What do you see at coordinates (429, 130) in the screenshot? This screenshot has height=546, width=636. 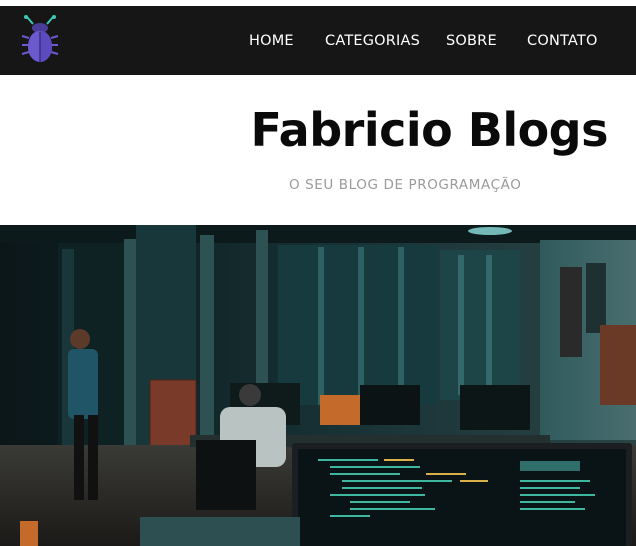 I see `site-title: Fabricio Blogs` at bounding box center [429, 130].